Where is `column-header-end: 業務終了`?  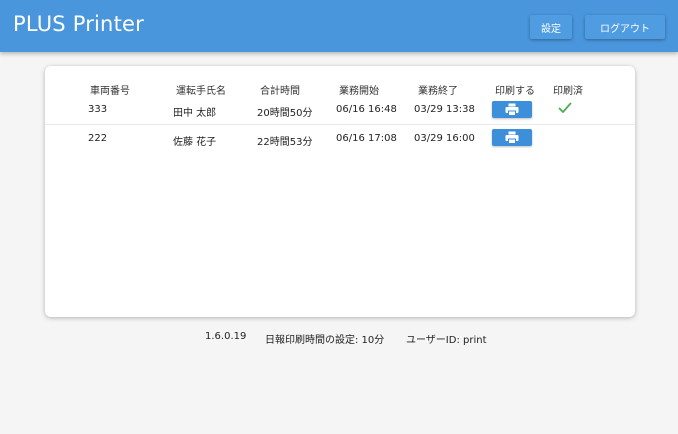 column-header-end: 業務終了 is located at coordinates (438, 91).